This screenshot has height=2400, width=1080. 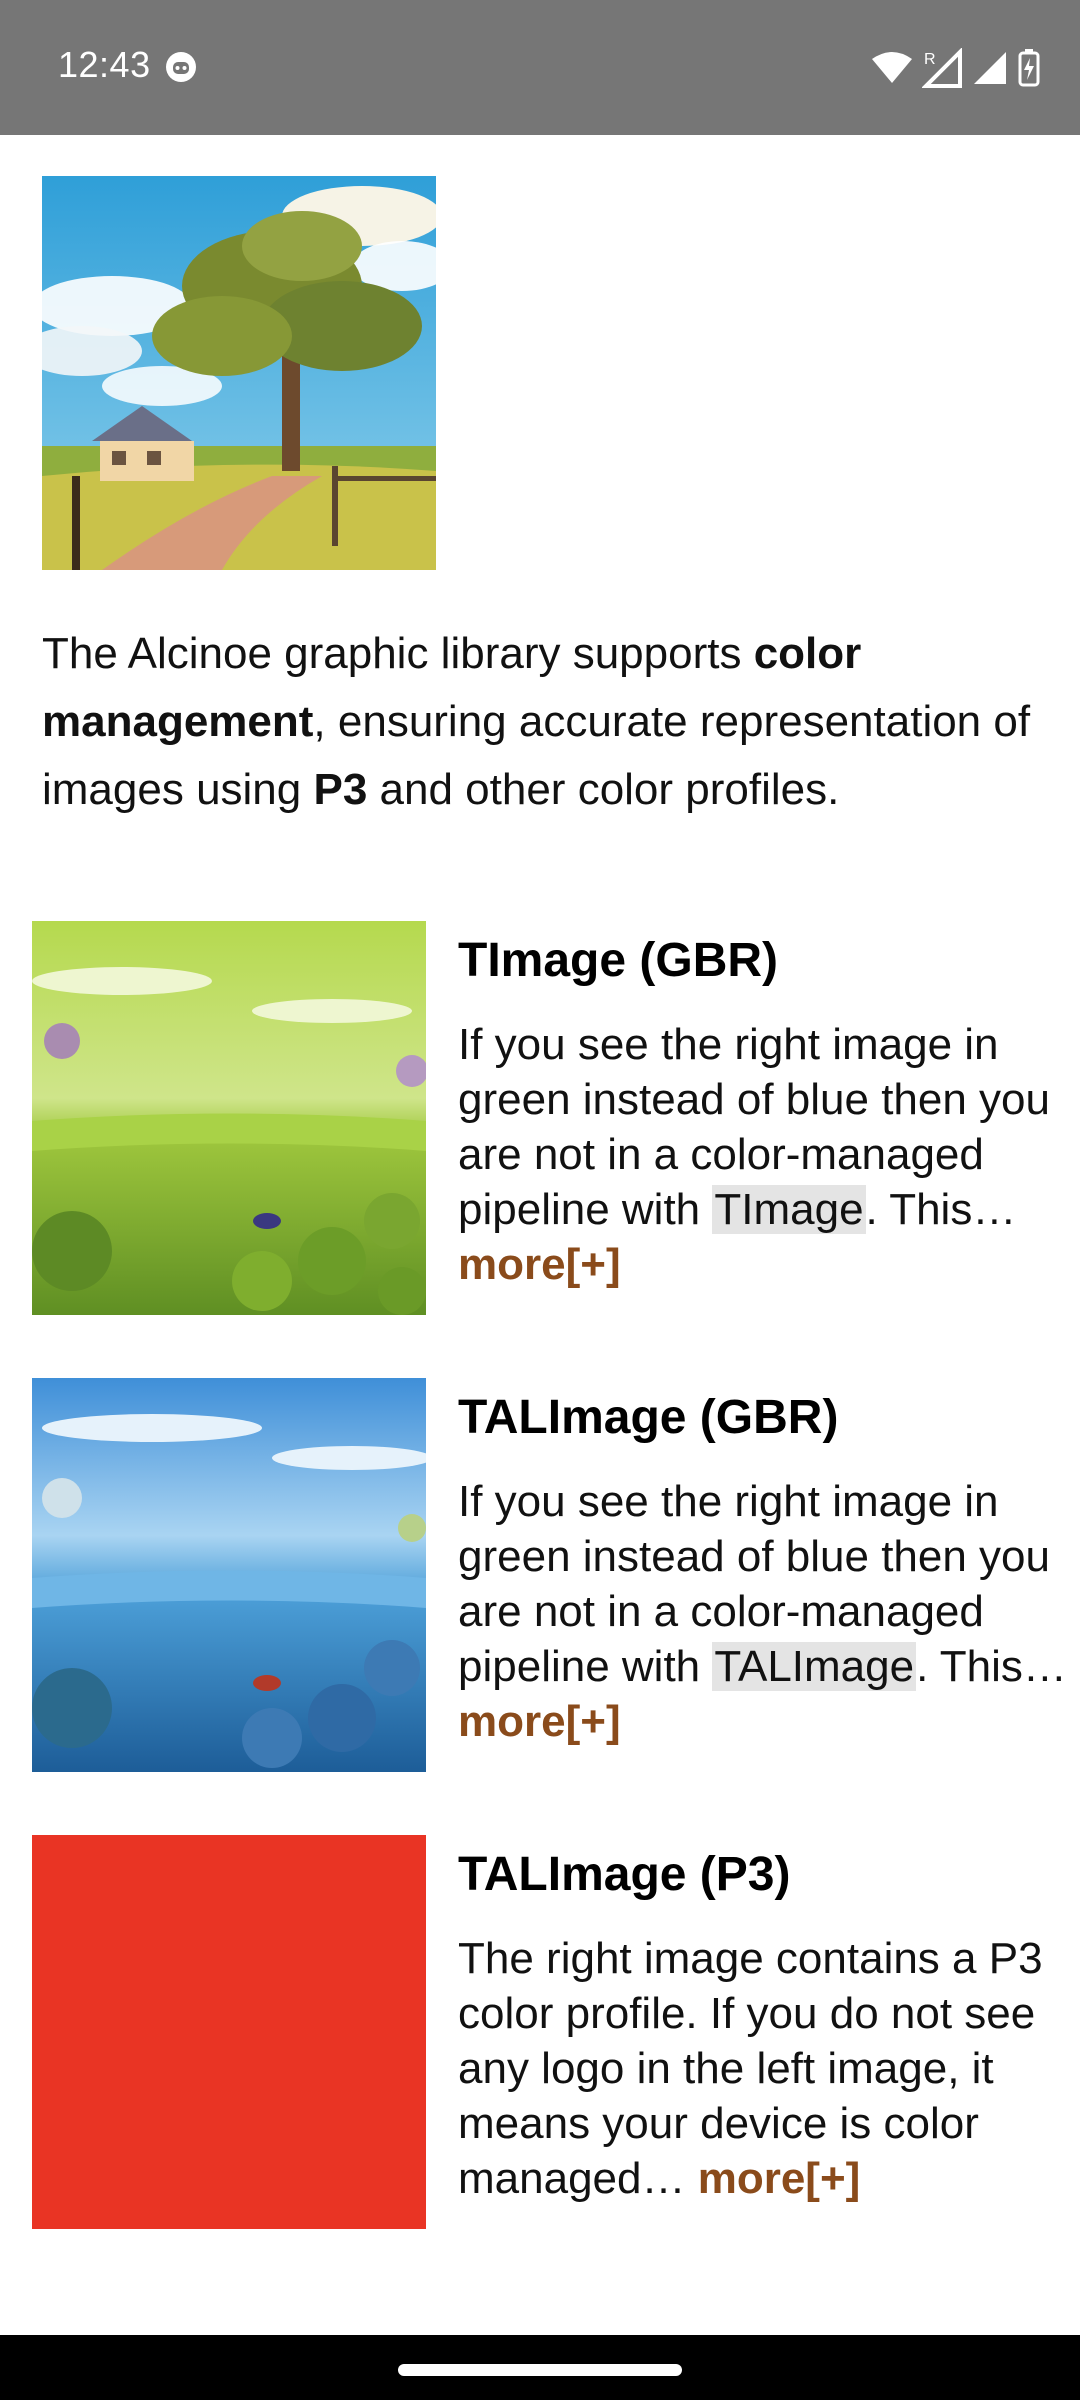 I want to click on card-title: TALImage (GBR), so click(x=648, y=1417).